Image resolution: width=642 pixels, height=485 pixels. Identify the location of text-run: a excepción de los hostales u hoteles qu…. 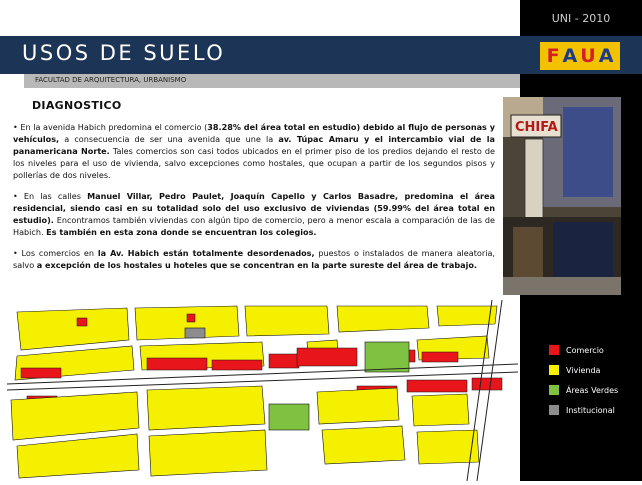
(256, 265).